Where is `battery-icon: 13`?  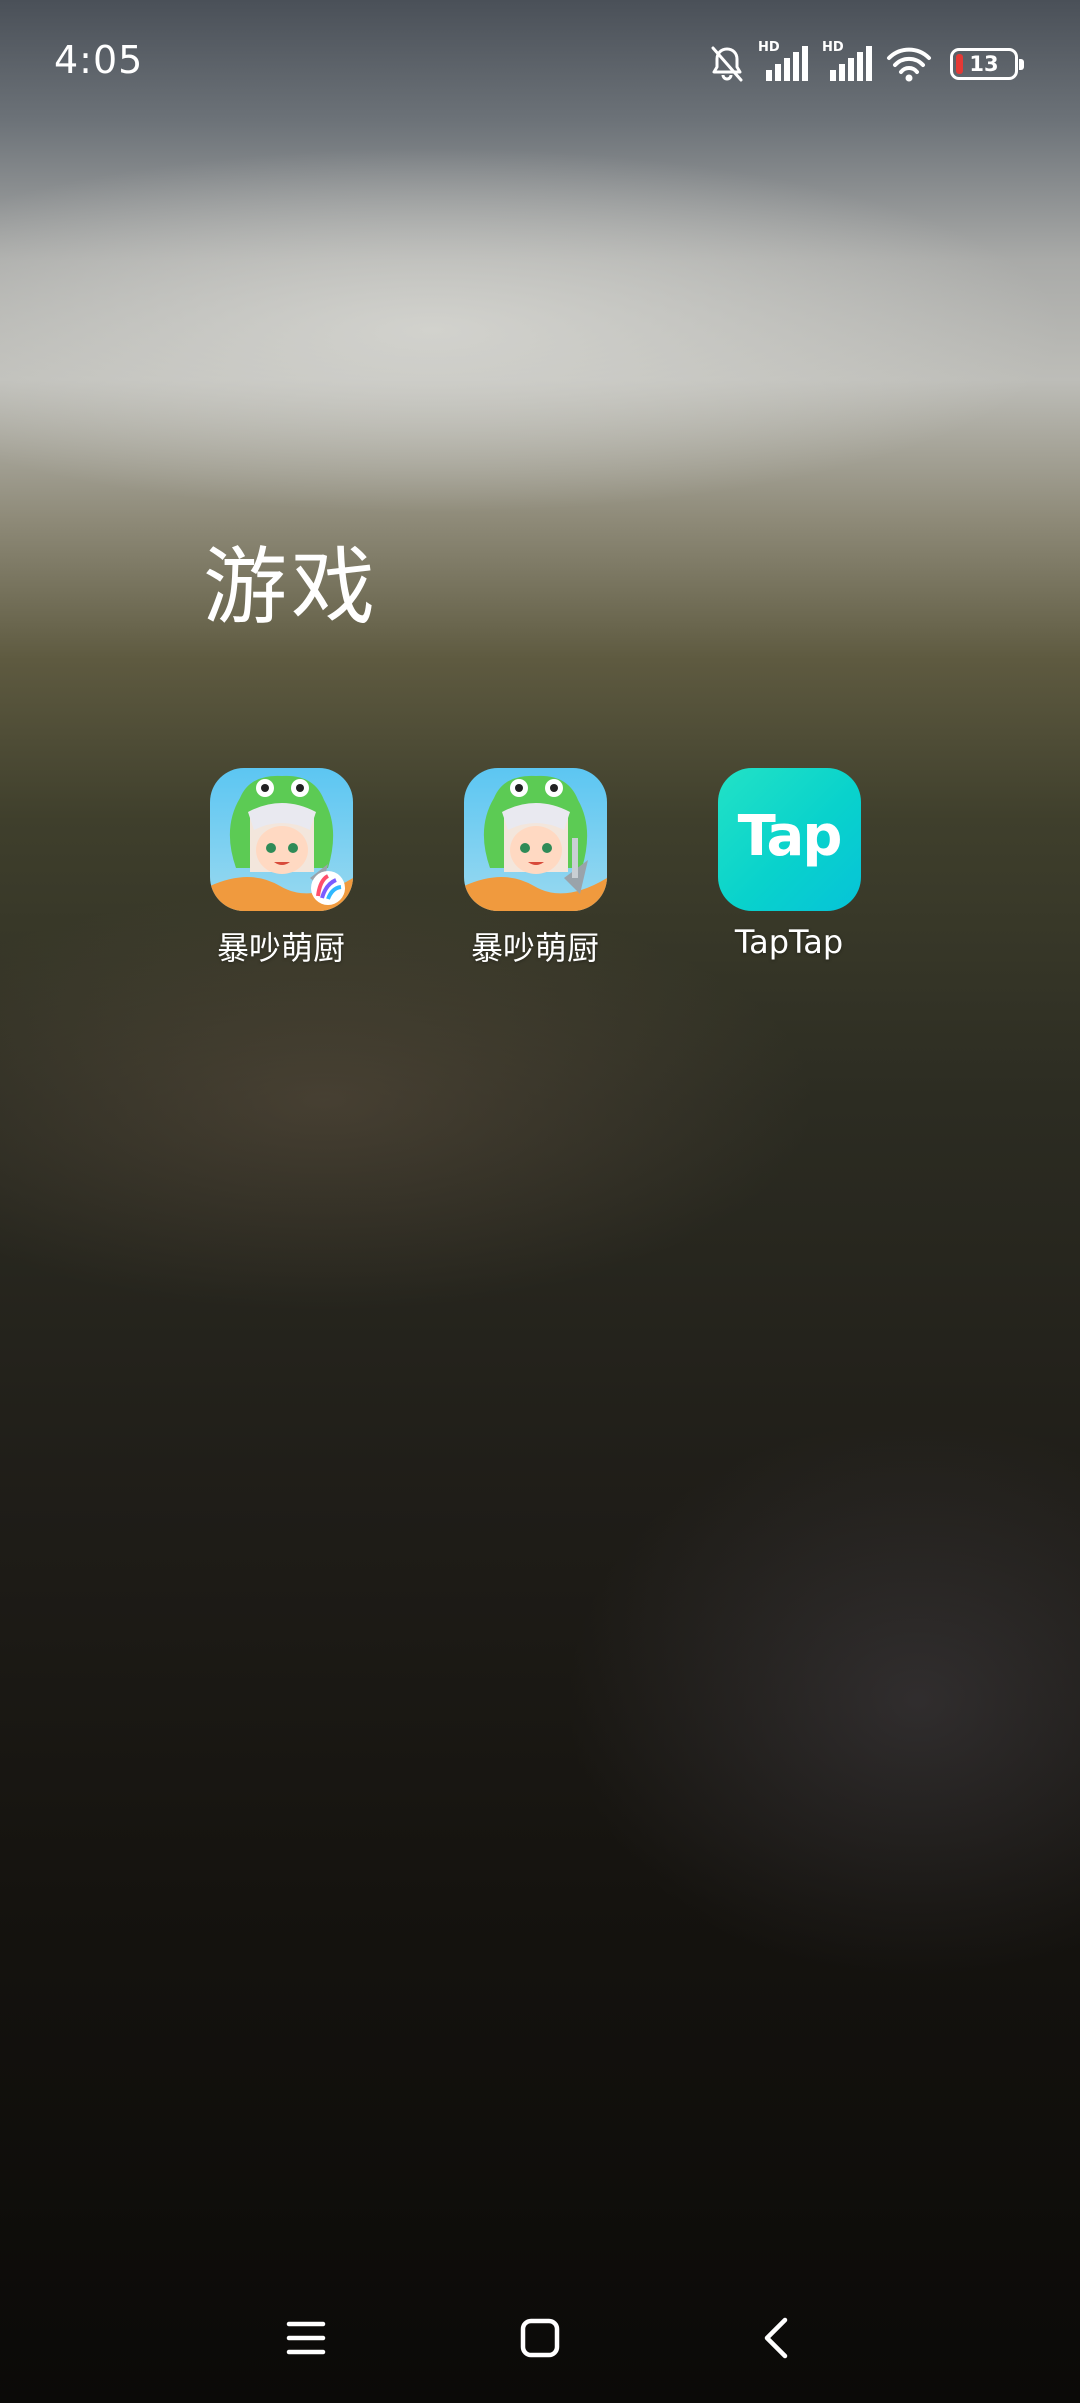
battery-icon: 13 is located at coordinates (987, 64).